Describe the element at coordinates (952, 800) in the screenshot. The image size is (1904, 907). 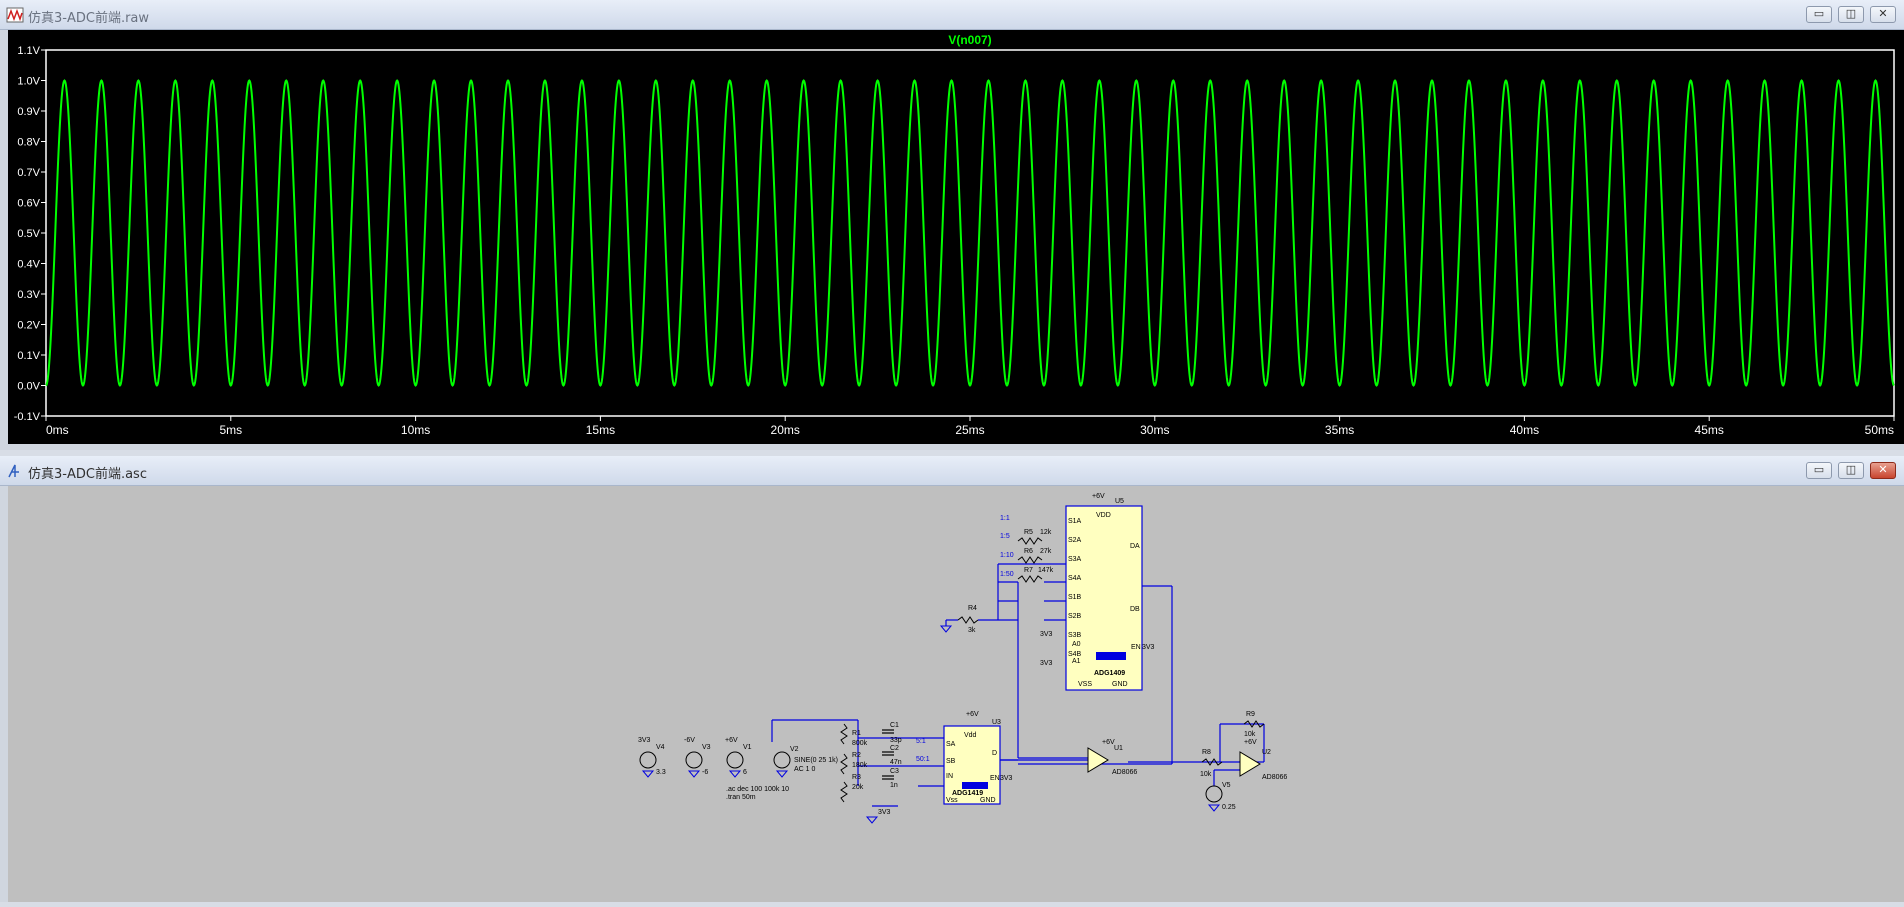
I see `u3-vss: Vss` at that location.